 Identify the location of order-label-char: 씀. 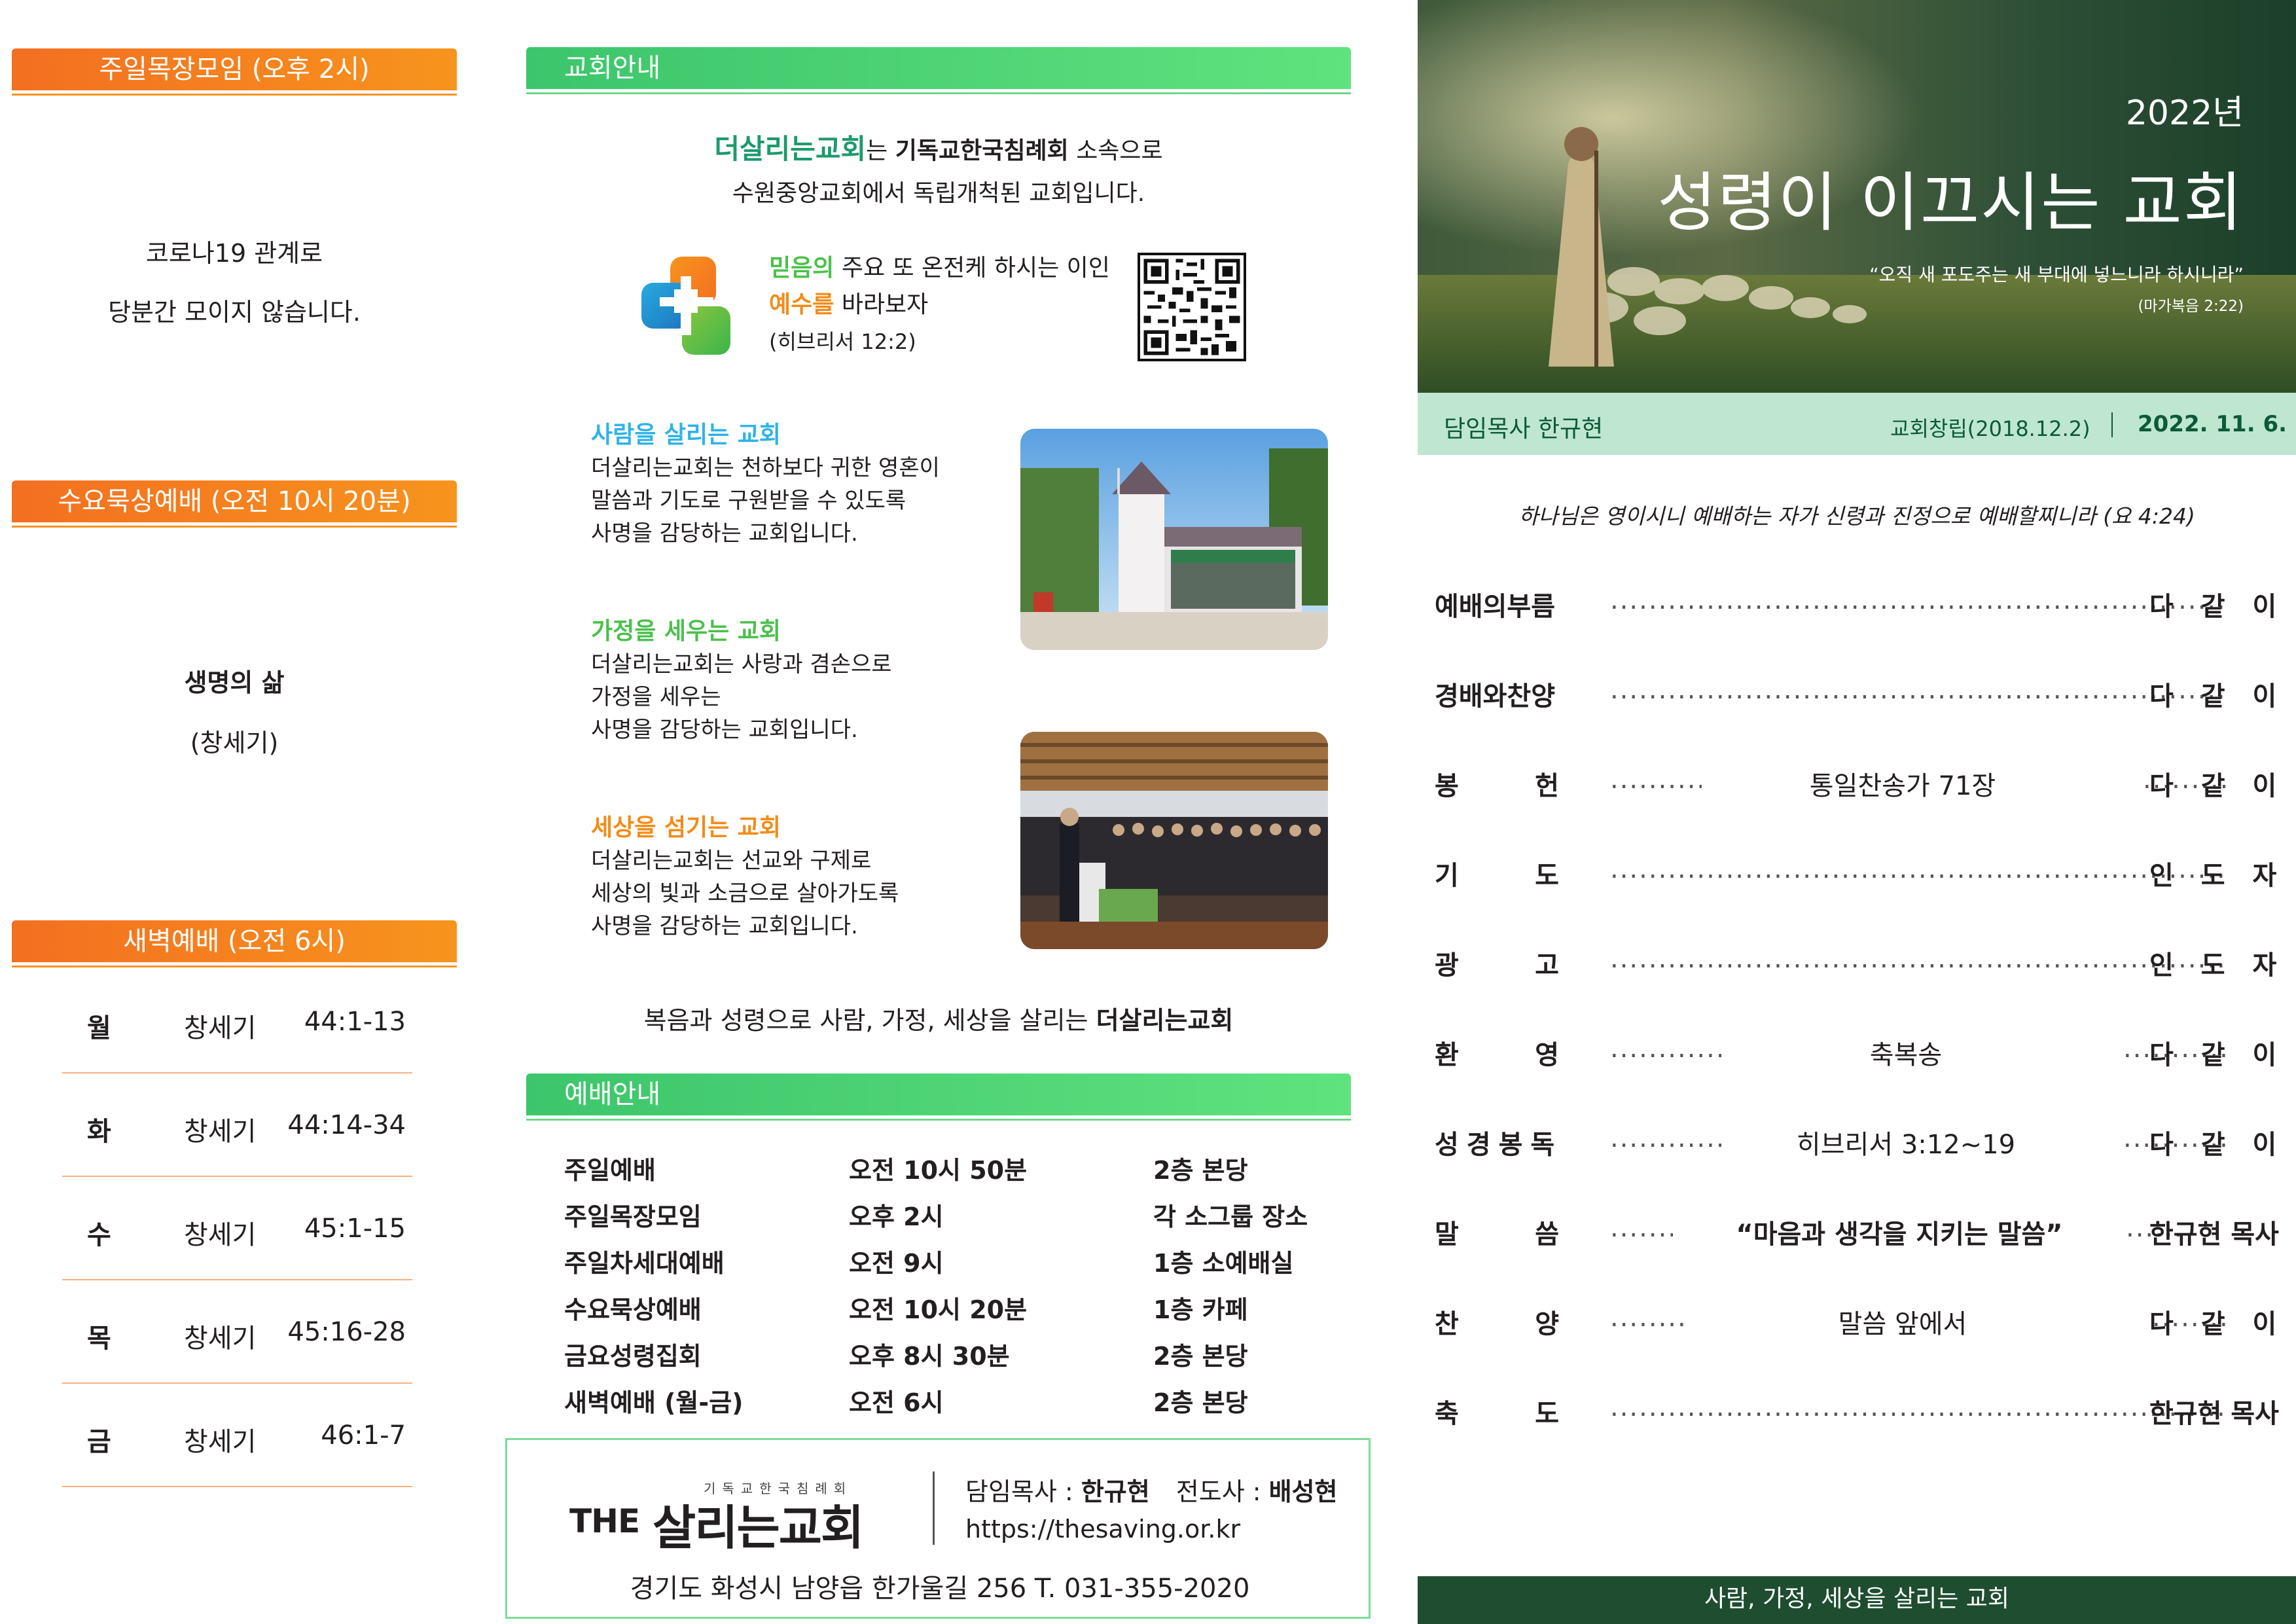
(1547, 1234).